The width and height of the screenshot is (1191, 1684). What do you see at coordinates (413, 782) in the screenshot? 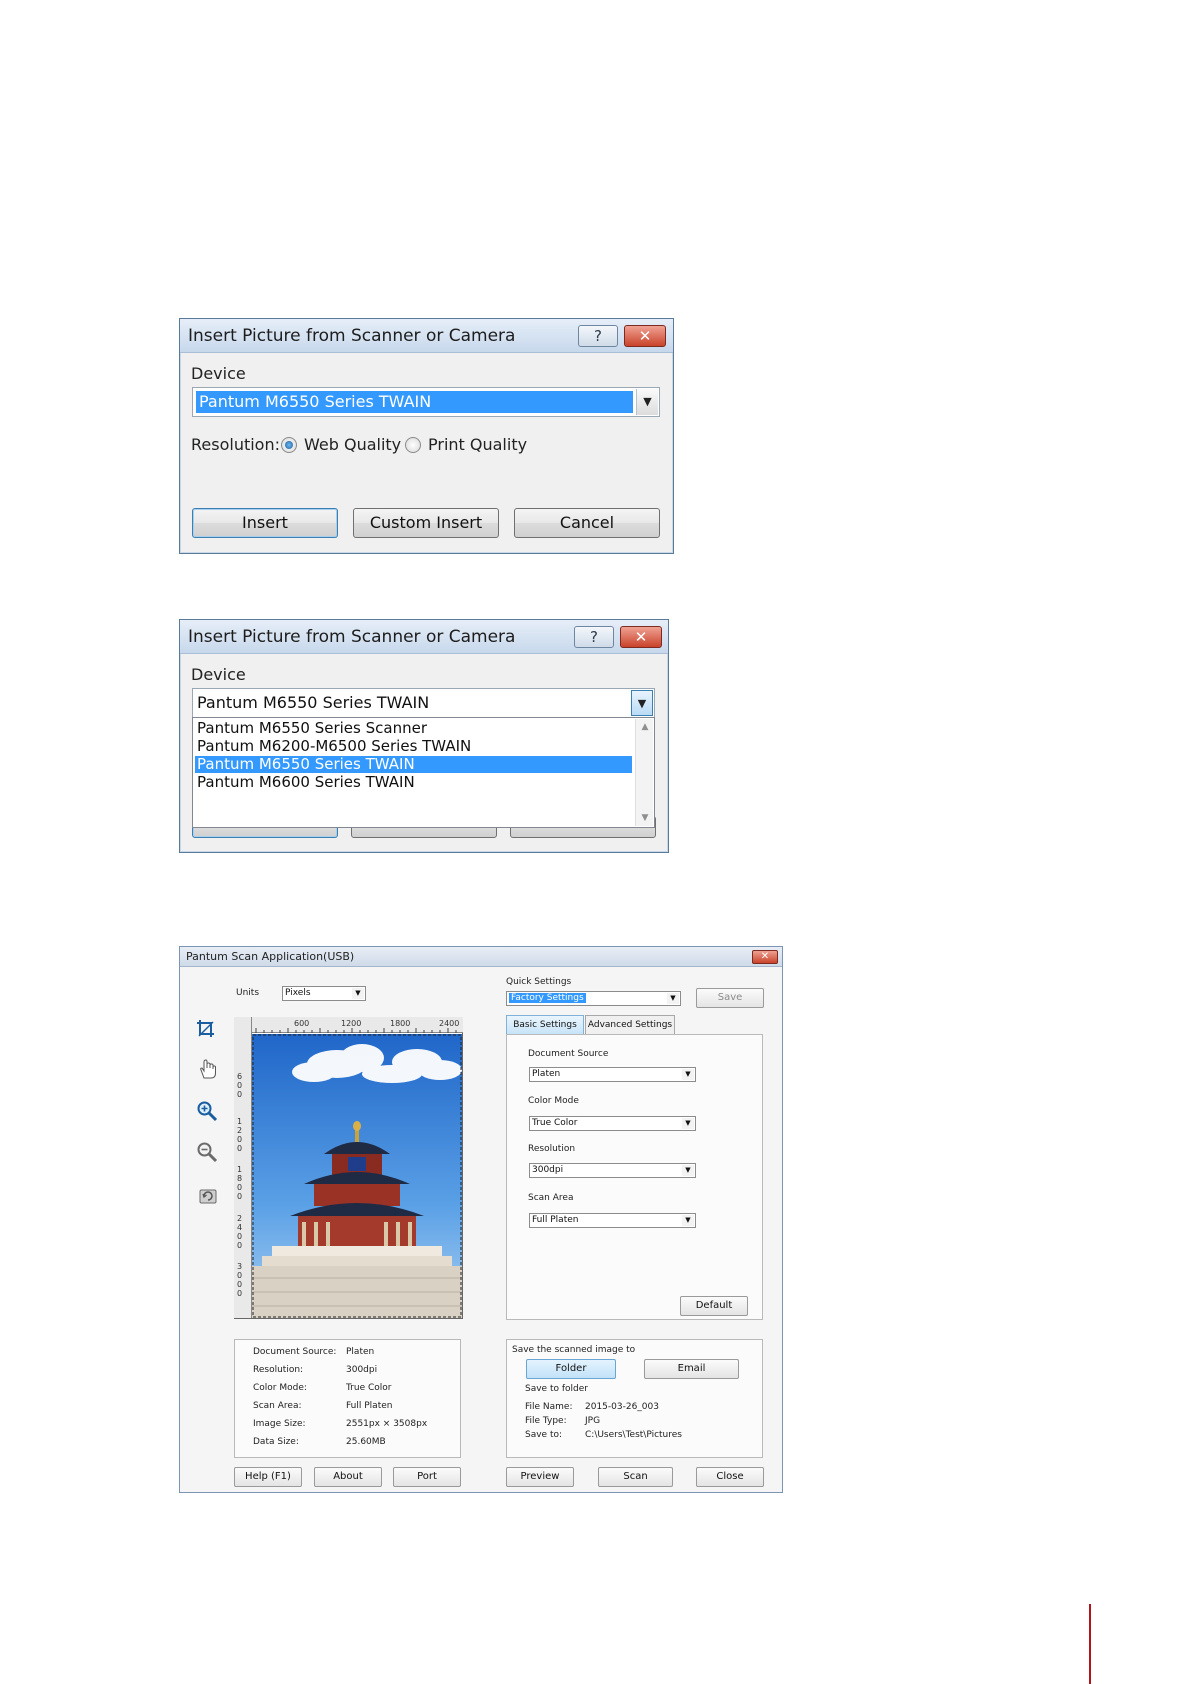
I see `list-item: Pantum M6600 Series TWAIN` at bounding box center [413, 782].